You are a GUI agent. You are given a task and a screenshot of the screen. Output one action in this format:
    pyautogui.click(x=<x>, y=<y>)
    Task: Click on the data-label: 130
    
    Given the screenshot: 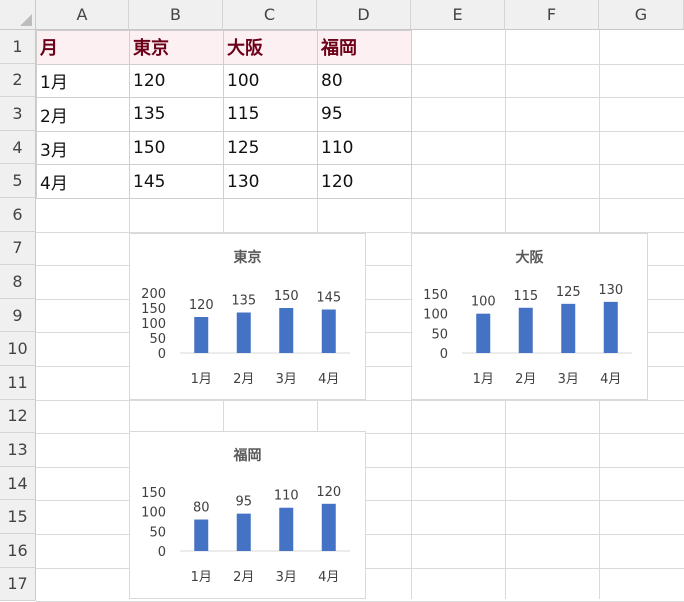 What is the action you would take?
    pyautogui.click(x=610, y=290)
    